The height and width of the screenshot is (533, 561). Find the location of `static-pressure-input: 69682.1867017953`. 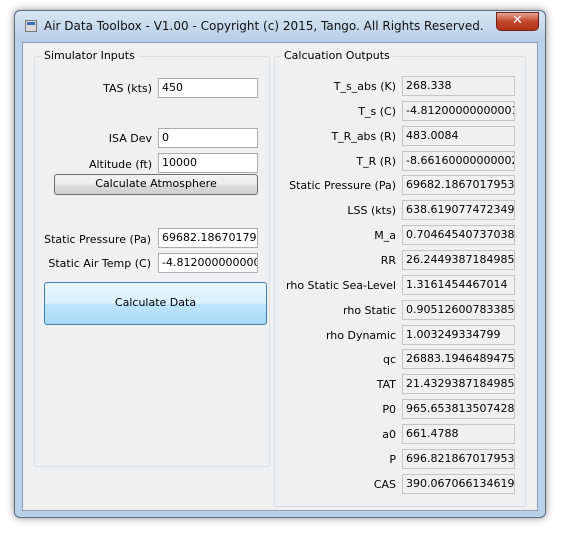

static-pressure-input: 69682.1867017953 is located at coordinates (208, 238).